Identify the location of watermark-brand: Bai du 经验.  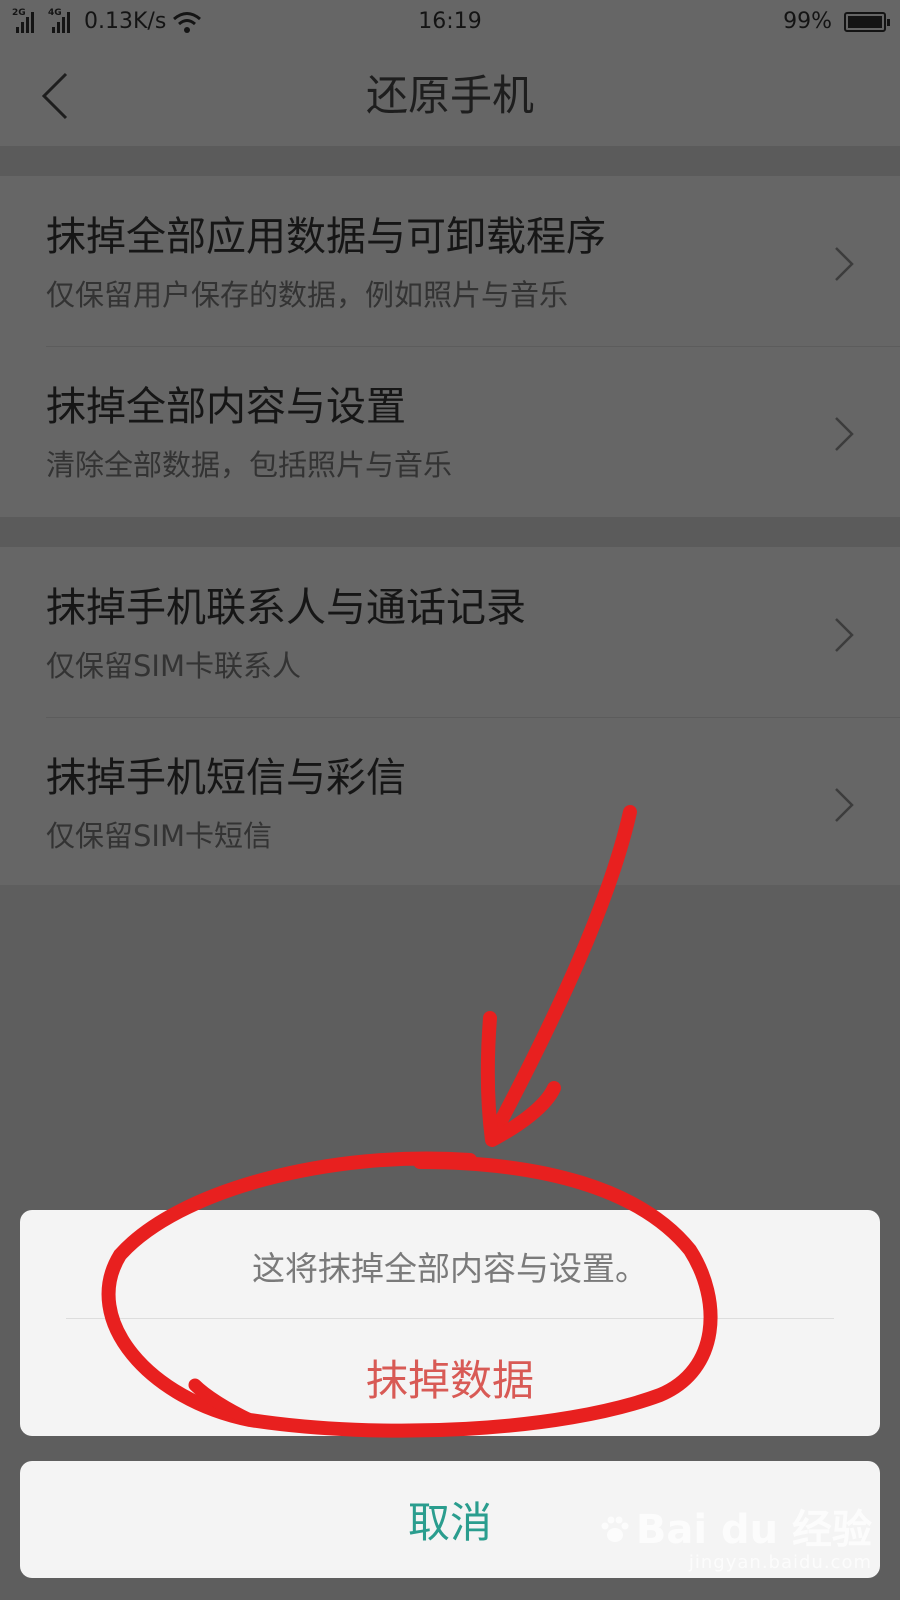
(753, 1530).